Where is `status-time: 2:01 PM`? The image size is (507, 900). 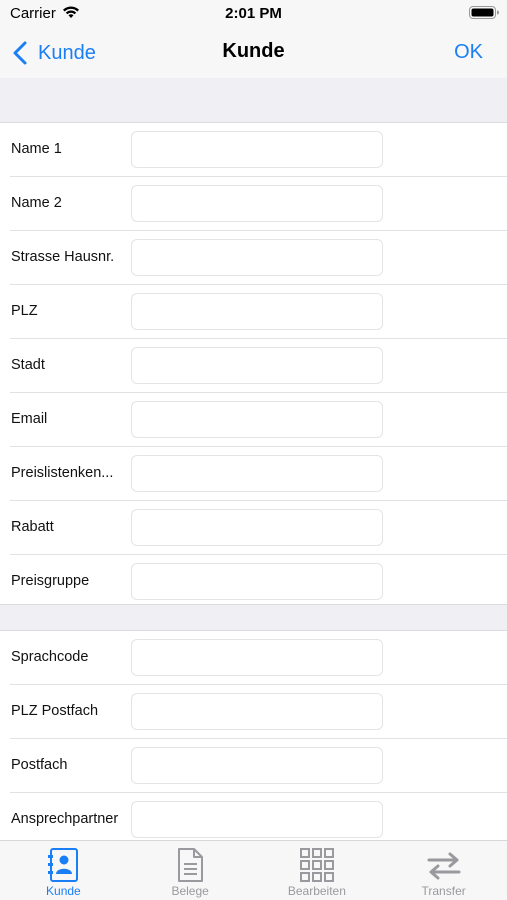 status-time: 2:01 PM is located at coordinates (253, 13).